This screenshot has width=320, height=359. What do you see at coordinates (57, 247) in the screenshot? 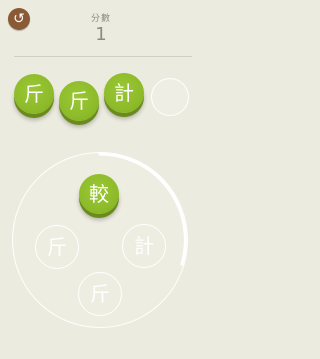
I see `wheel-choice-left: 斤` at bounding box center [57, 247].